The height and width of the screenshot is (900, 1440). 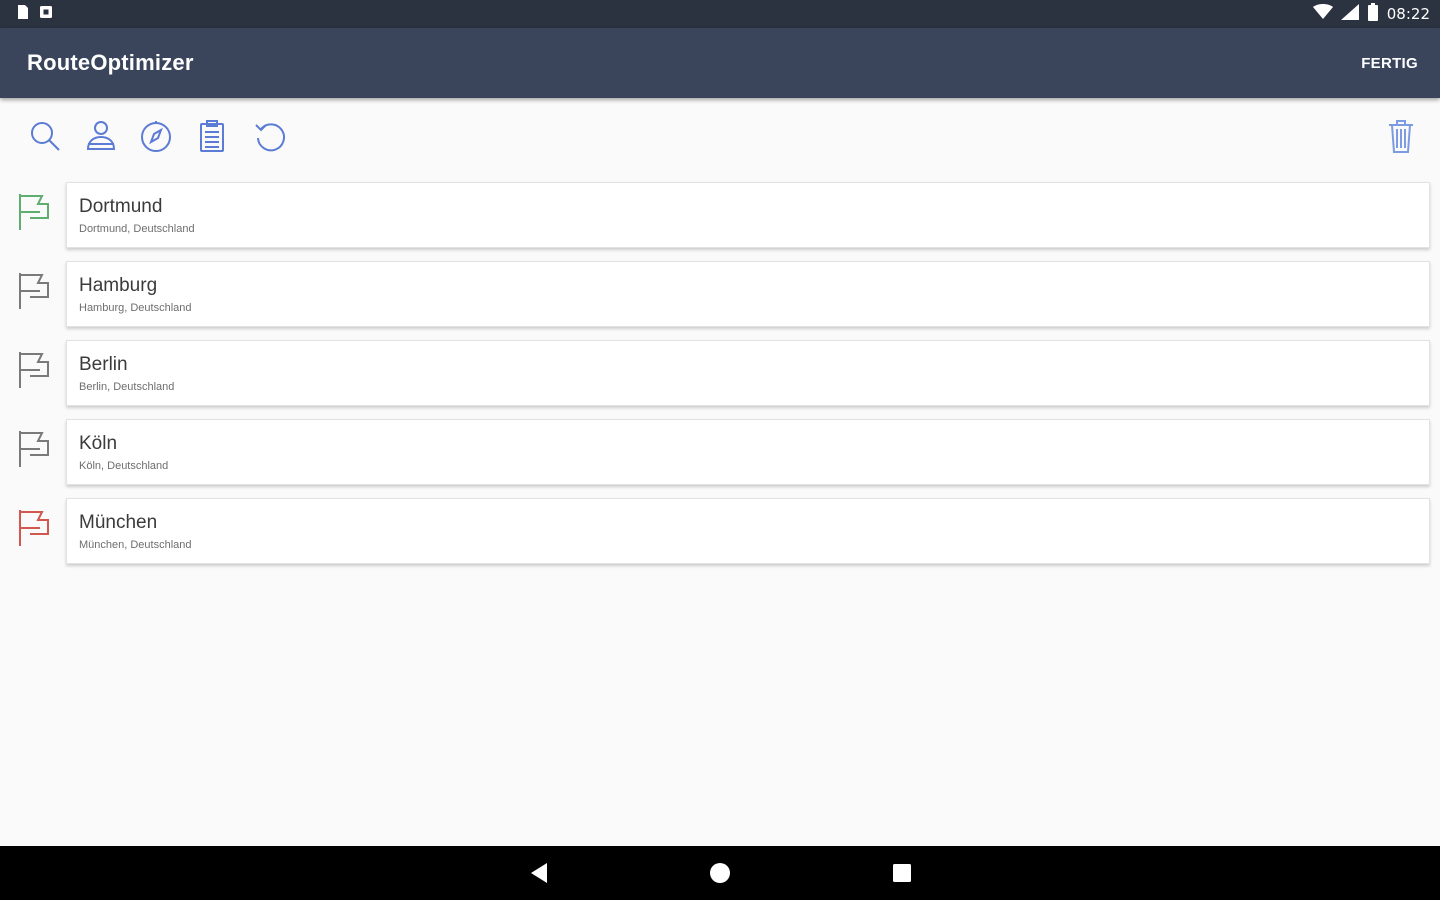 I want to click on app-bar: RouteOptimizer FERTIG, so click(x=720, y=63).